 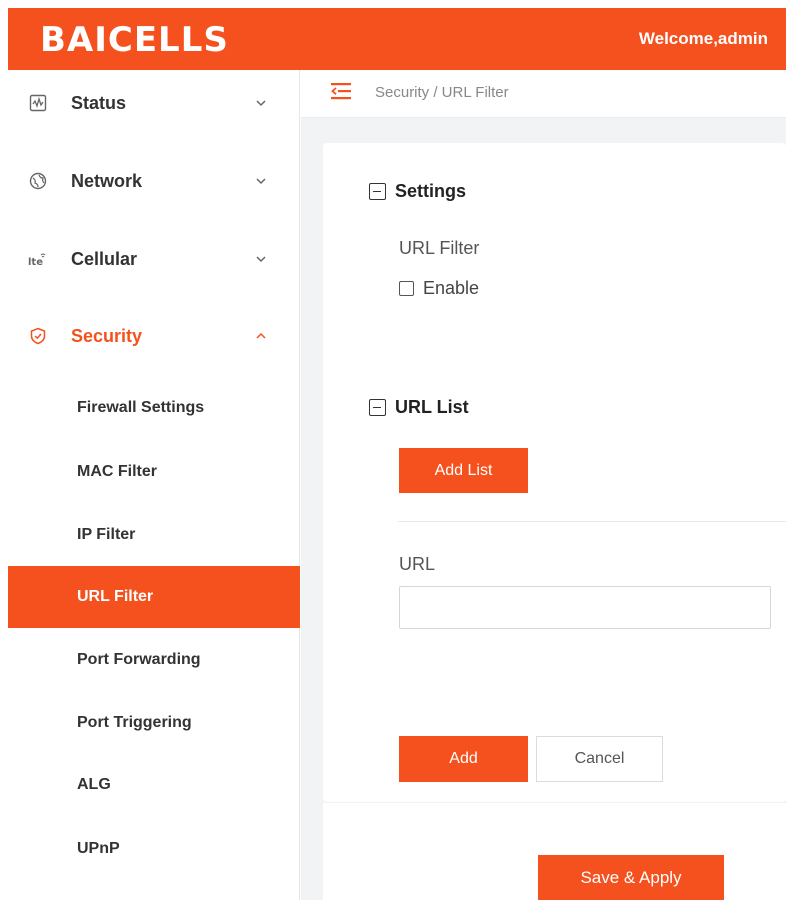 What do you see at coordinates (117, 471) in the screenshot?
I see `subitem-label: MAC Filter` at bounding box center [117, 471].